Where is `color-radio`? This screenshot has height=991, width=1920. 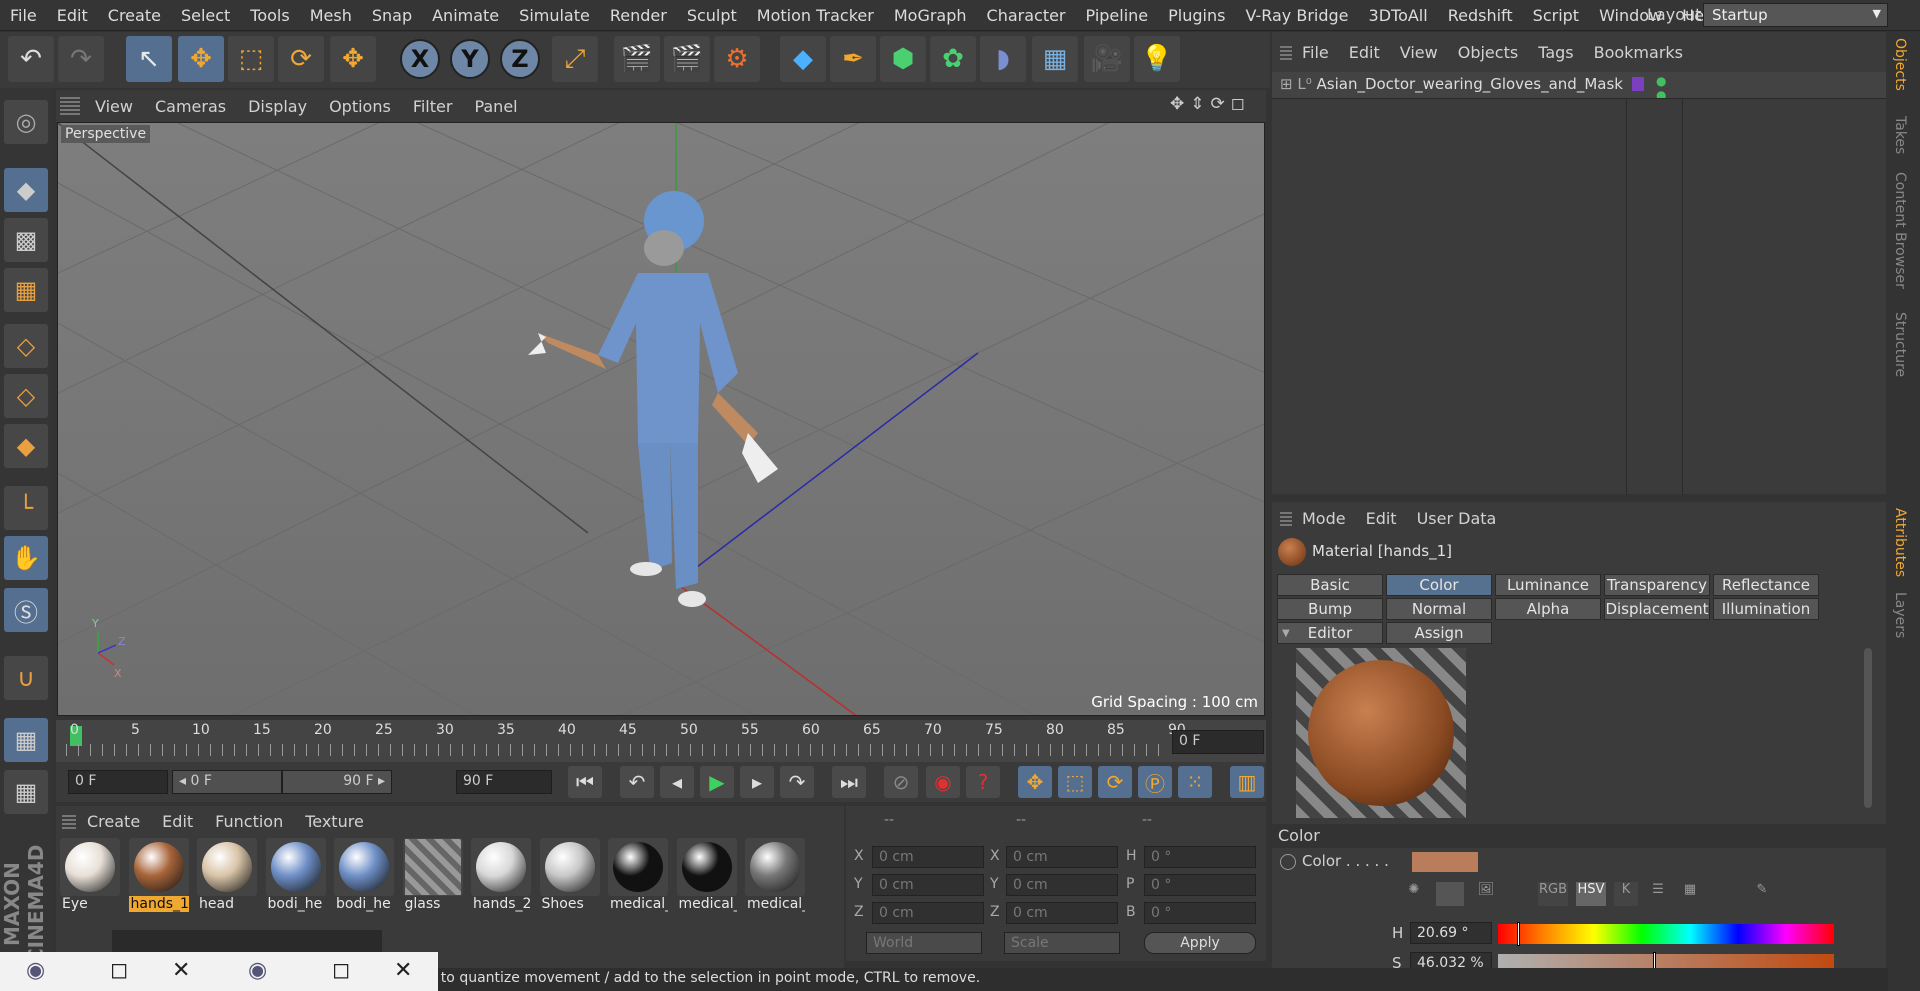
color-radio is located at coordinates (1288, 862).